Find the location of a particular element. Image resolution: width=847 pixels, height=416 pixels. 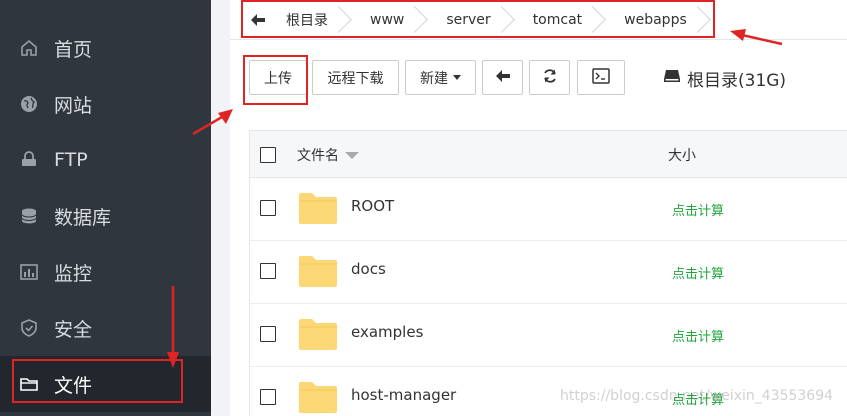

annotation-arrow-files is located at coordinates (173, 327).